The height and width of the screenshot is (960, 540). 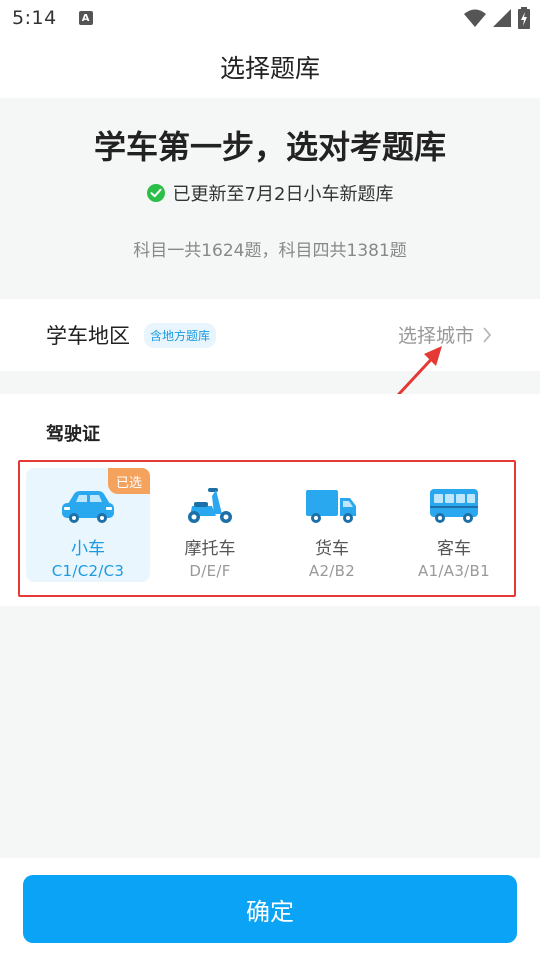 What do you see at coordinates (454, 571) in the screenshot?
I see `vehicle-code: A1/A3/B1` at bounding box center [454, 571].